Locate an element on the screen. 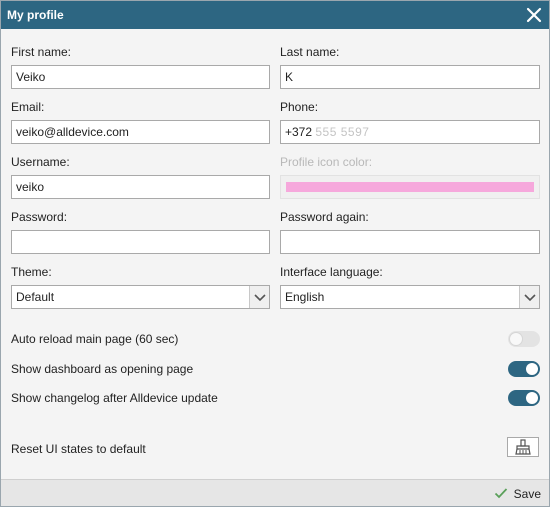 The height and width of the screenshot is (507, 550). username-label: Username: is located at coordinates (40, 162).